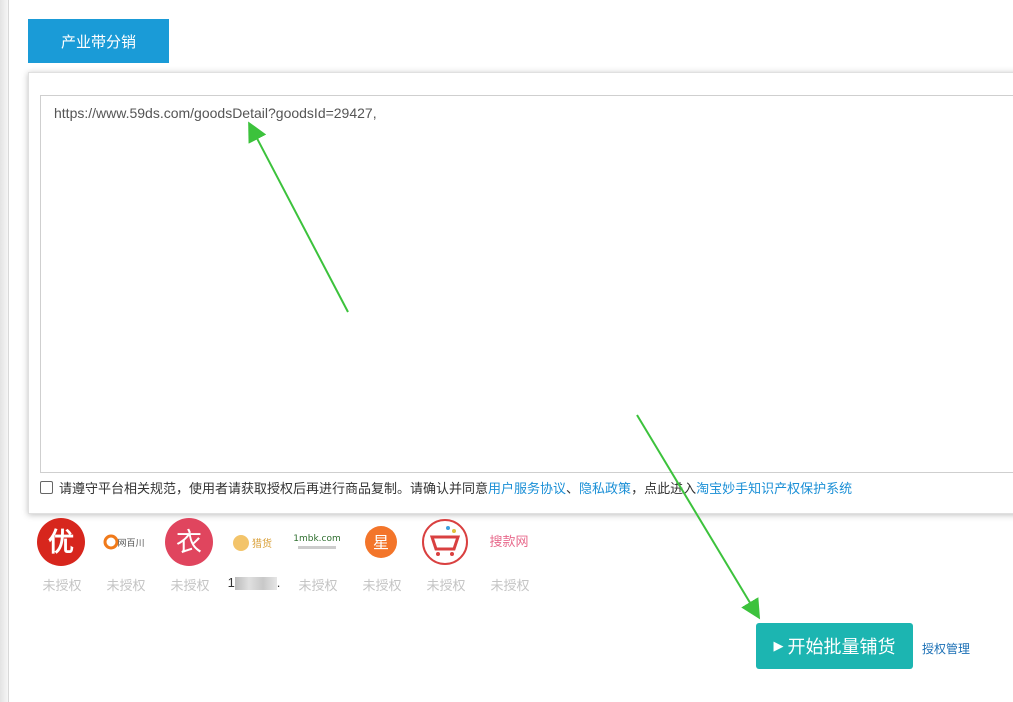  Describe the element at coordinates (231, 582) in the screenshot. I see `platform-status-text: 1` at that location.